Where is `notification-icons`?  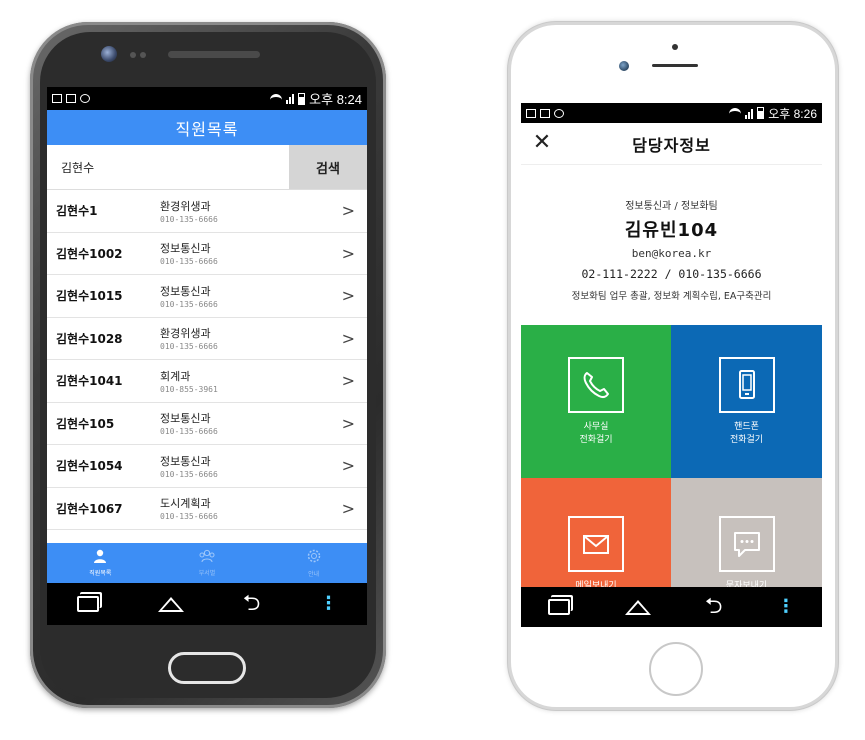
notification-icons is located at coordinates (545, 113).